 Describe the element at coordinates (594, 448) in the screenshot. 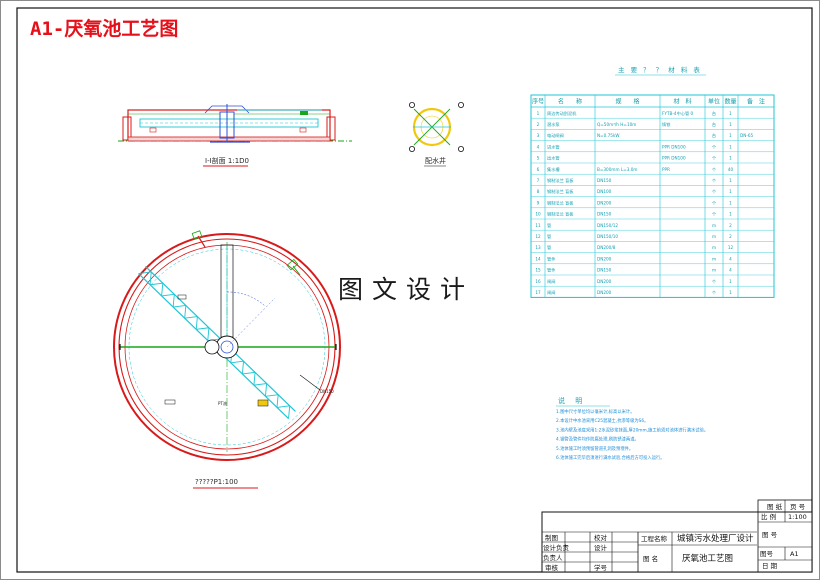

I see `note-line: 5.池体施工时须预留管道孔洞及预埋件。` at that location.